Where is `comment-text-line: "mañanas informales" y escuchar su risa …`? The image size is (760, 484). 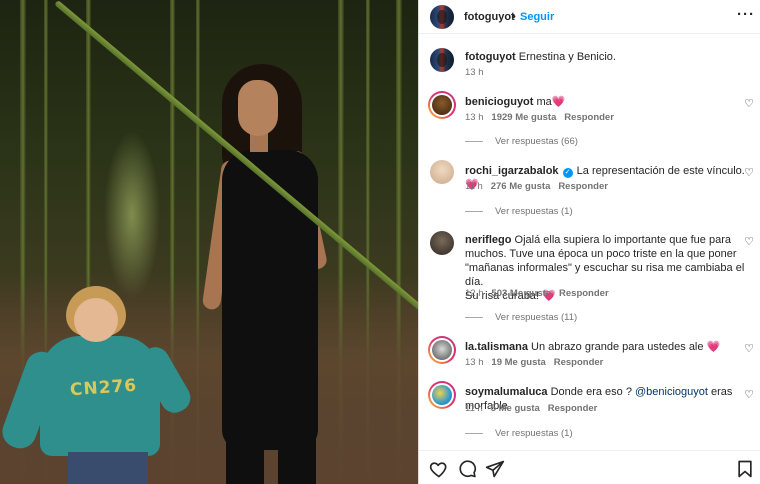 comment-text-line: "mañanas informales" y escuchar su risa … is located at coordinates (605, 275).